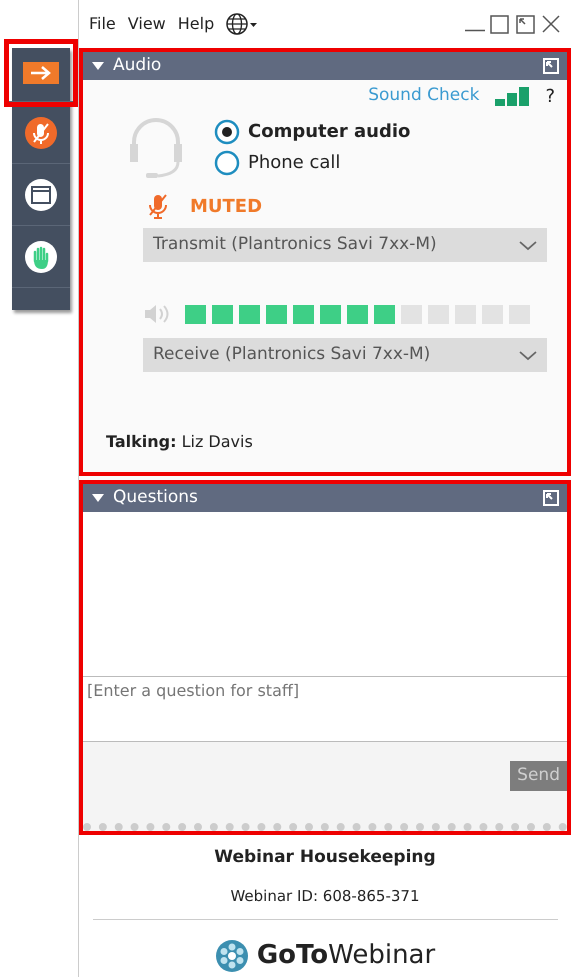 The width and height of the screenshot is (571, 977). I want to click on globe-icon, so click(242, 24).